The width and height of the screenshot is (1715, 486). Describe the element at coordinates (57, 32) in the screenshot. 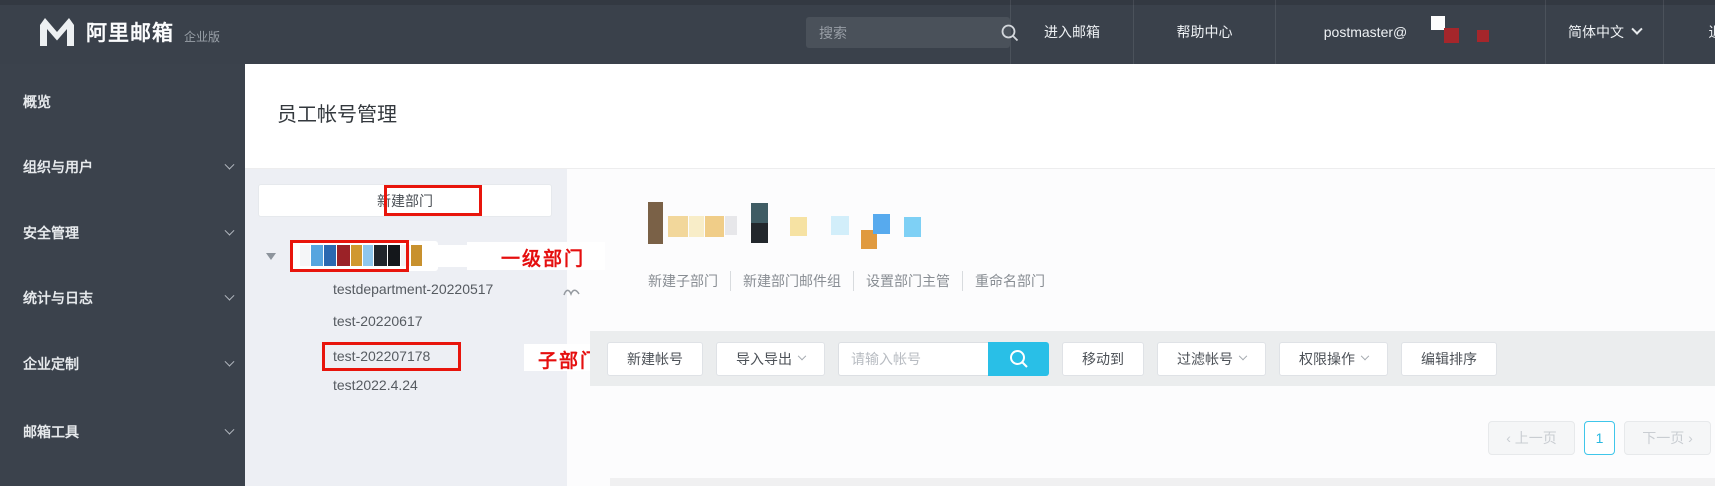

I see `alimail-m-logo-icon` at that location.